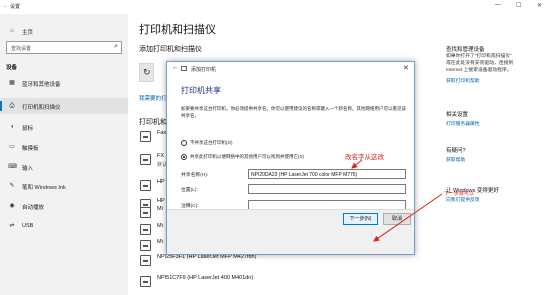 The image size is (553, 295). I want to click on annotation-arrows, so click(397, 200).